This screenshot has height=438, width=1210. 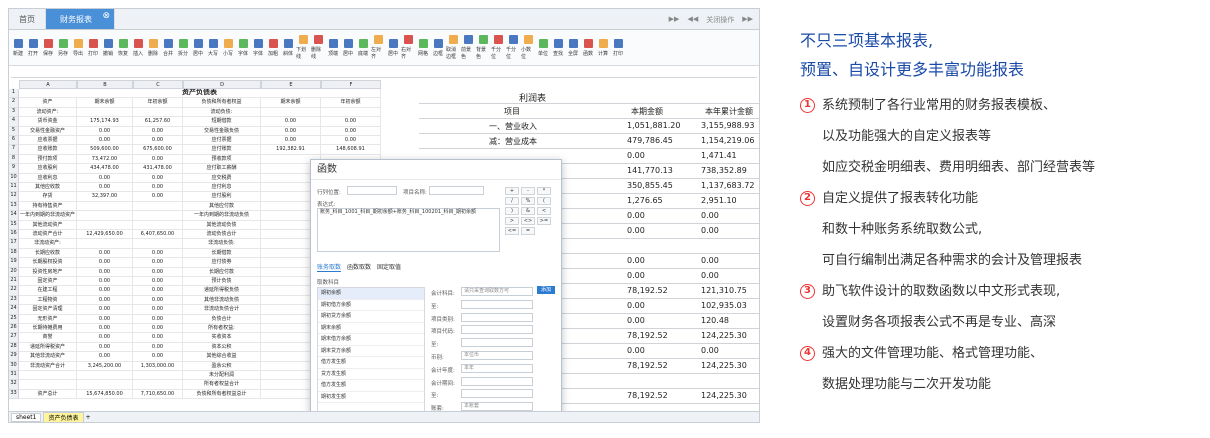 I want to click on toolbar-button-15: 字体, so click(x=243, y=47).